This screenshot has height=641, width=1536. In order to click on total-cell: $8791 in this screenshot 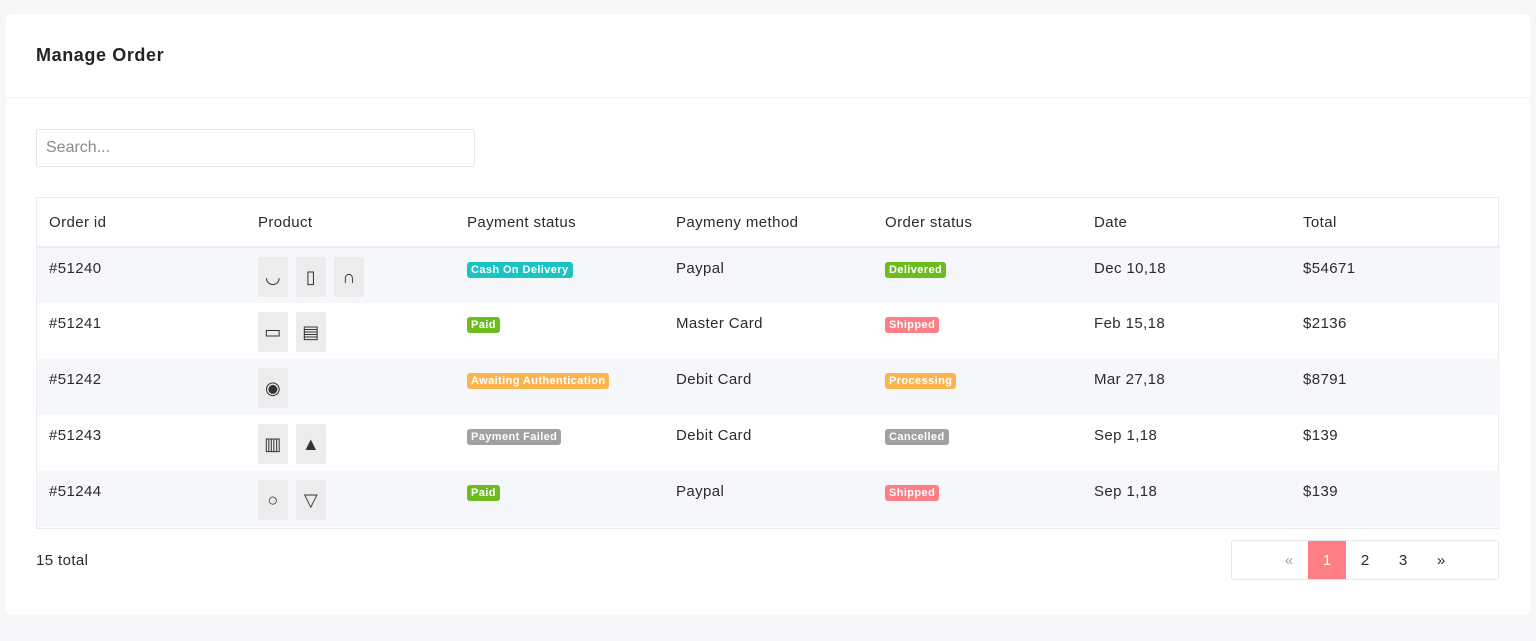, I will do `click(1395, 387)`.